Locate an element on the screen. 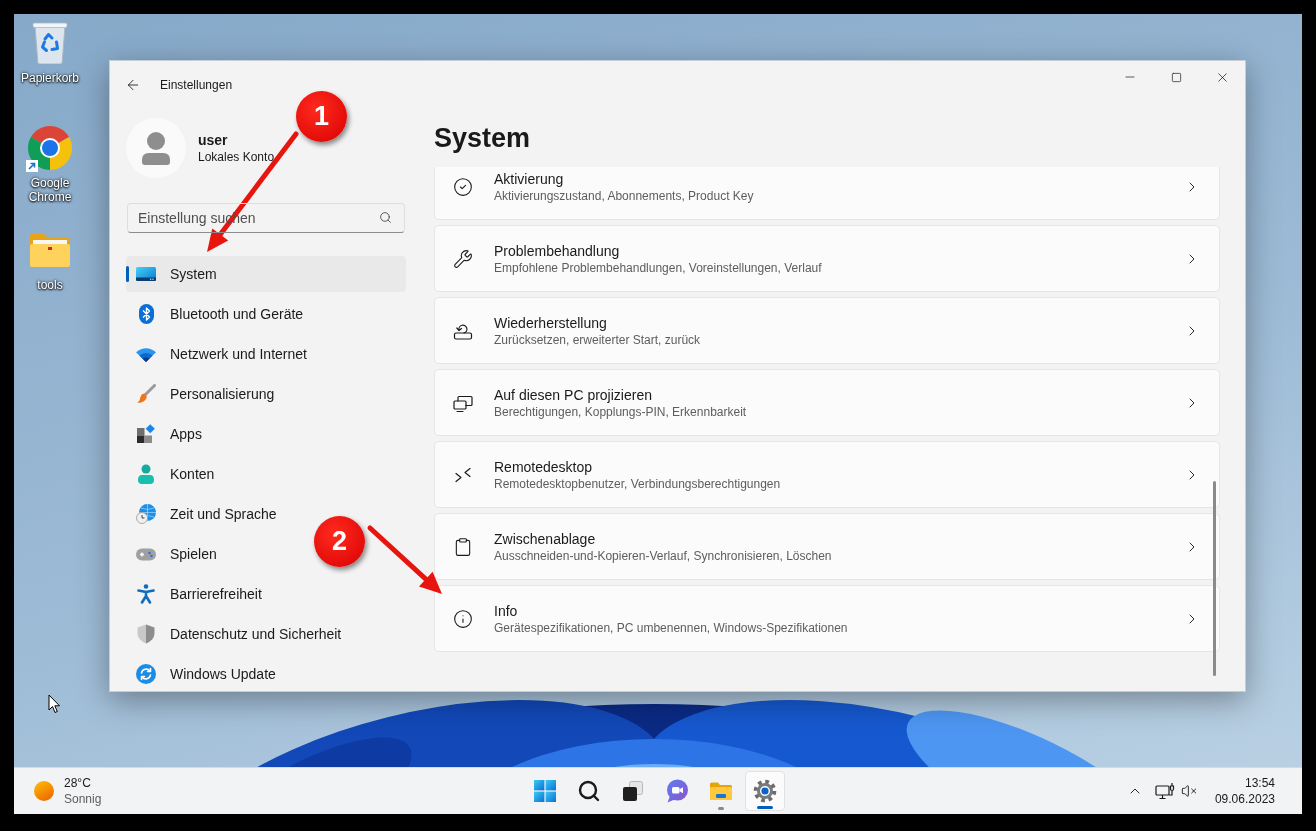  setting-description: Berechtigungen, Kopplungs-PIN, Erkennbarkeit is located at coordinates (621, 411).